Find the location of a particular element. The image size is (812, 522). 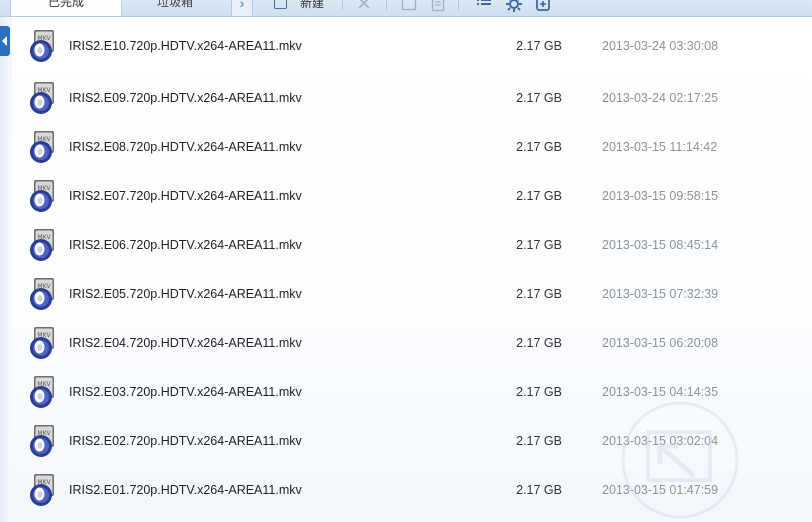

side-panel-edge is located at coordinates (5, 269).